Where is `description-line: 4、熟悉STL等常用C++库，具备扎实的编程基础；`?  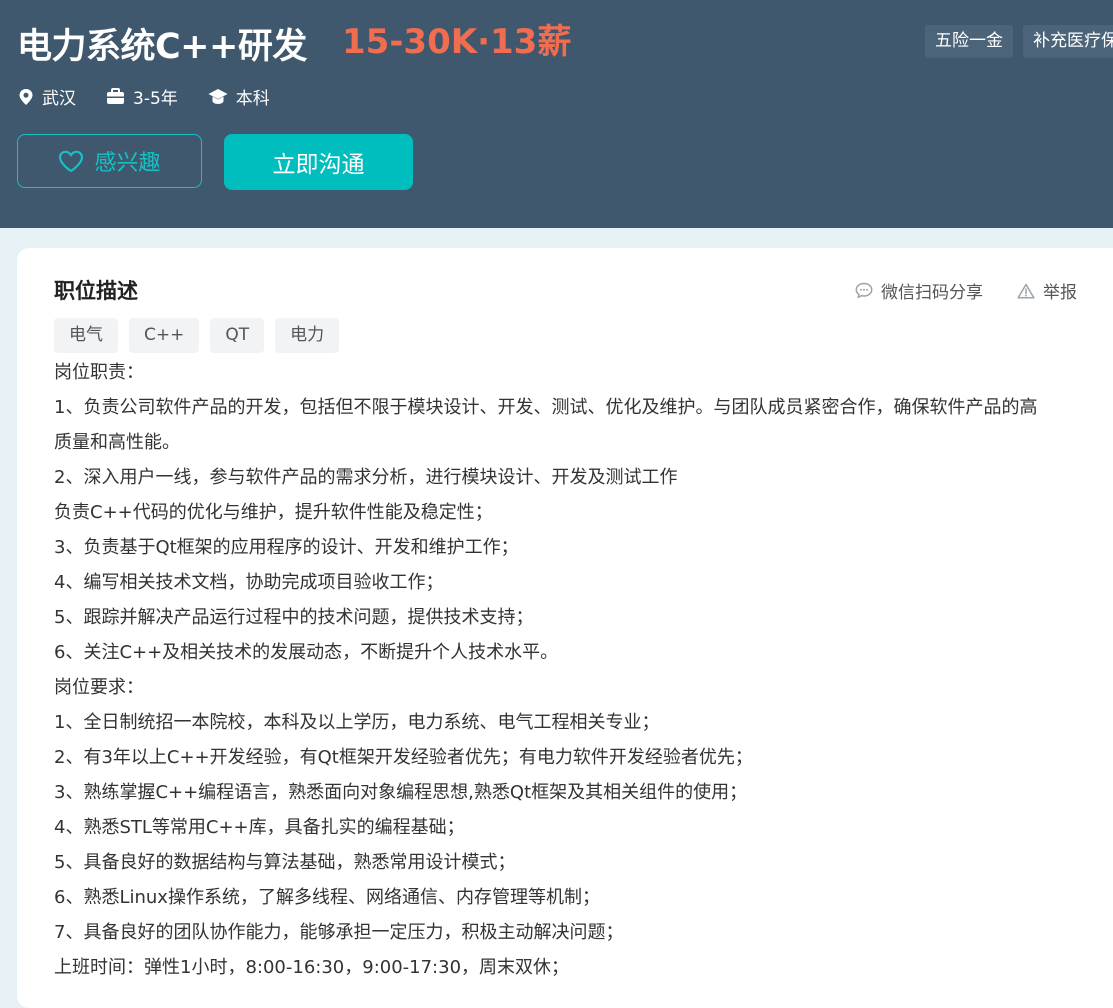
description-line: 4、熟悉STL等常用C++库，具备扎实的编程基础； is located at coordinates (259, 827).